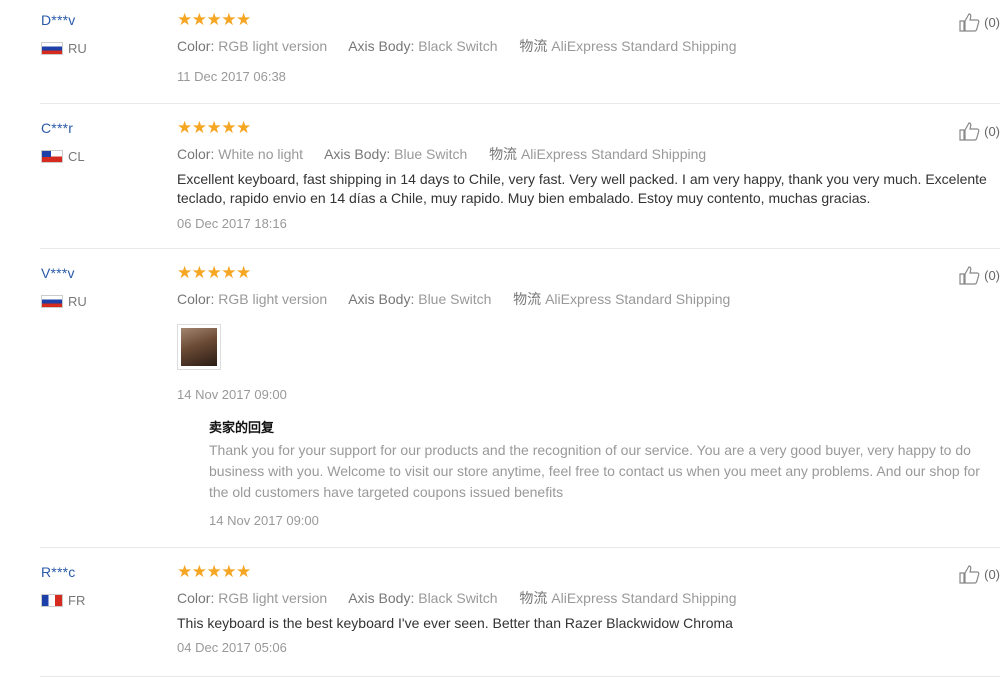 Image resolution: width=1000 pixels, height=678 pixels. What do you see at coordinates (520, 676) in the screenshot?
I see `divider` at bounding box center [520, 676].